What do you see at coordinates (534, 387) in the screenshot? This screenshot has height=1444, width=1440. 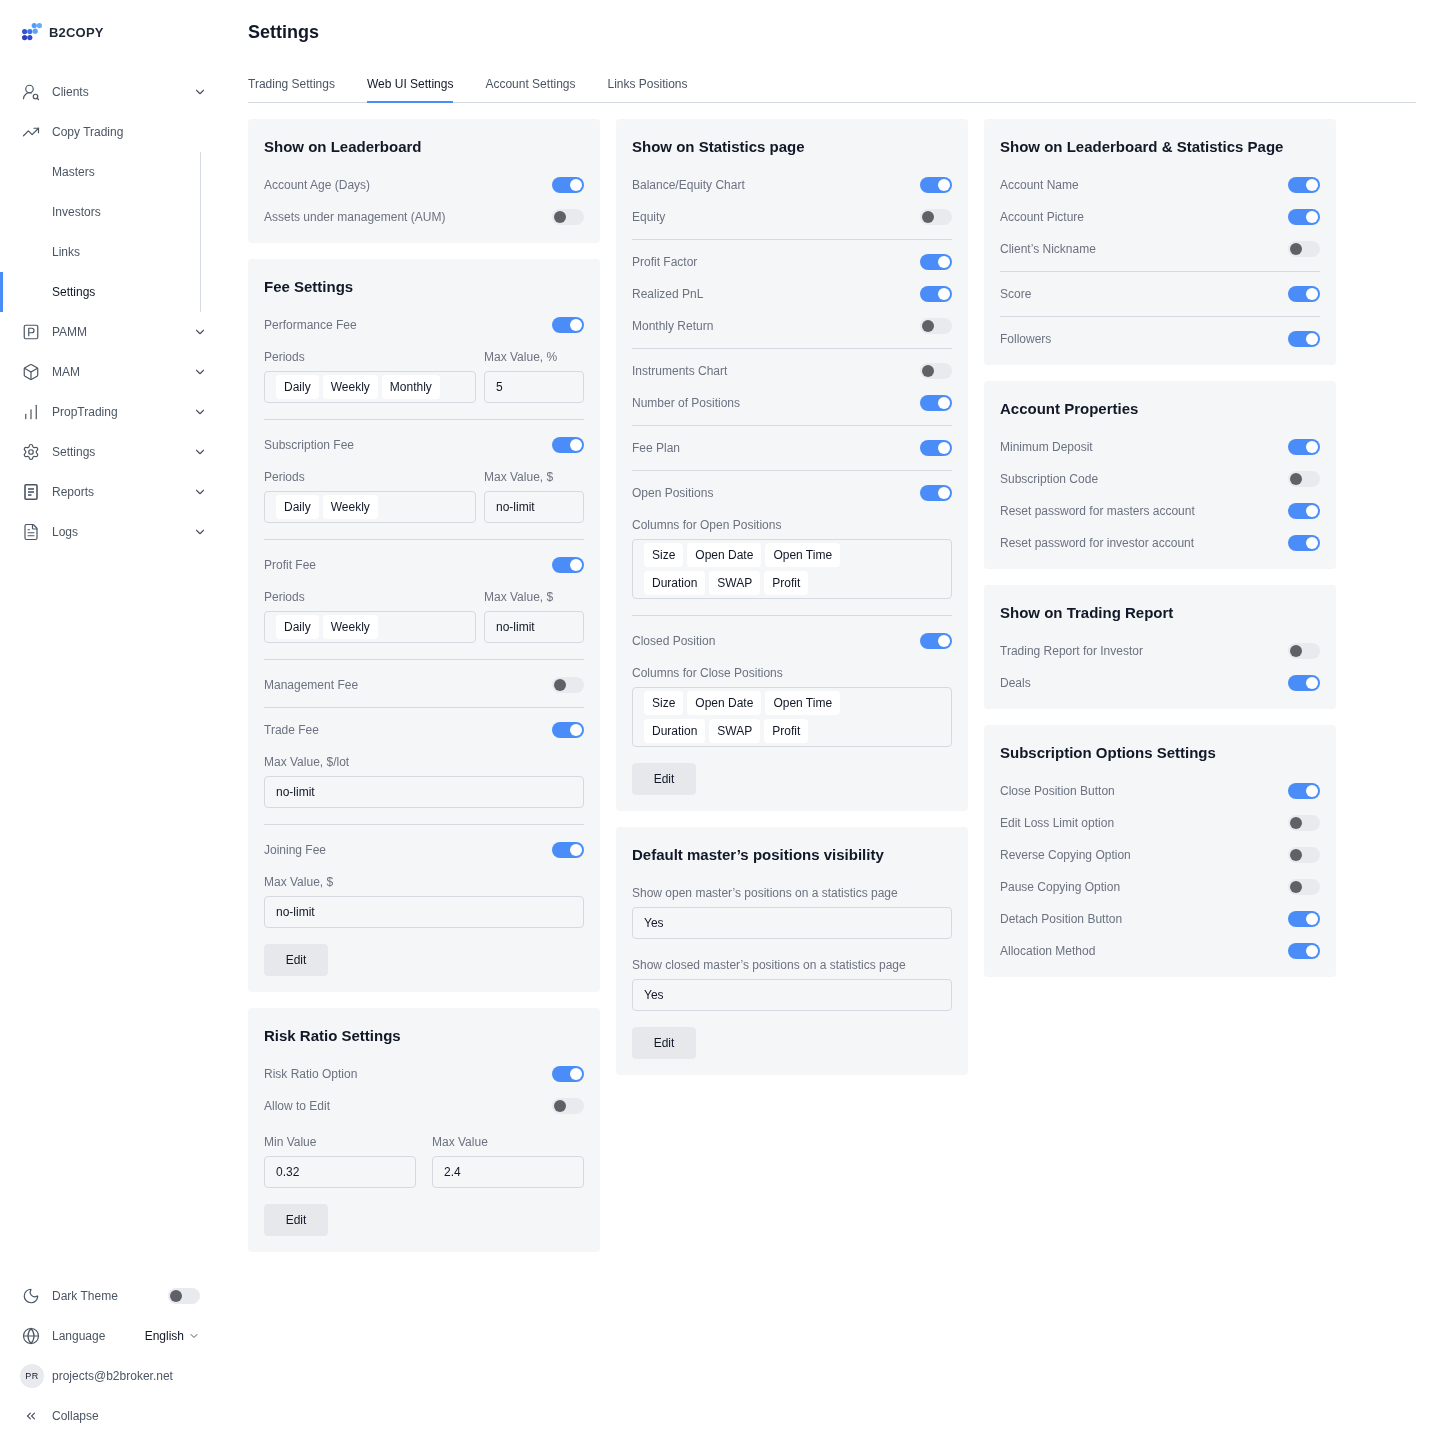 I see `input-field: 5` at bounding box center [534, 387].